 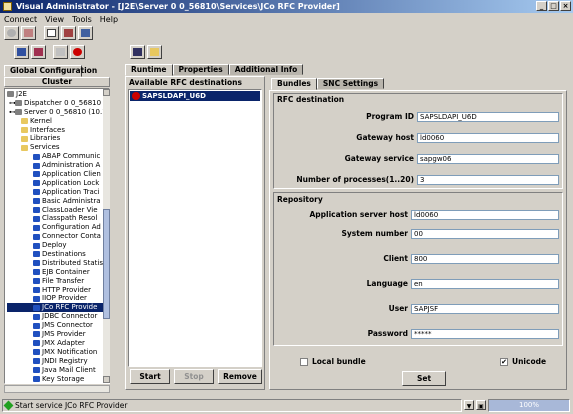 What do you see at coordinates (57, 174) in the screenshot?
I see `service-item: Application Clien` at bounding box center [57, 174].